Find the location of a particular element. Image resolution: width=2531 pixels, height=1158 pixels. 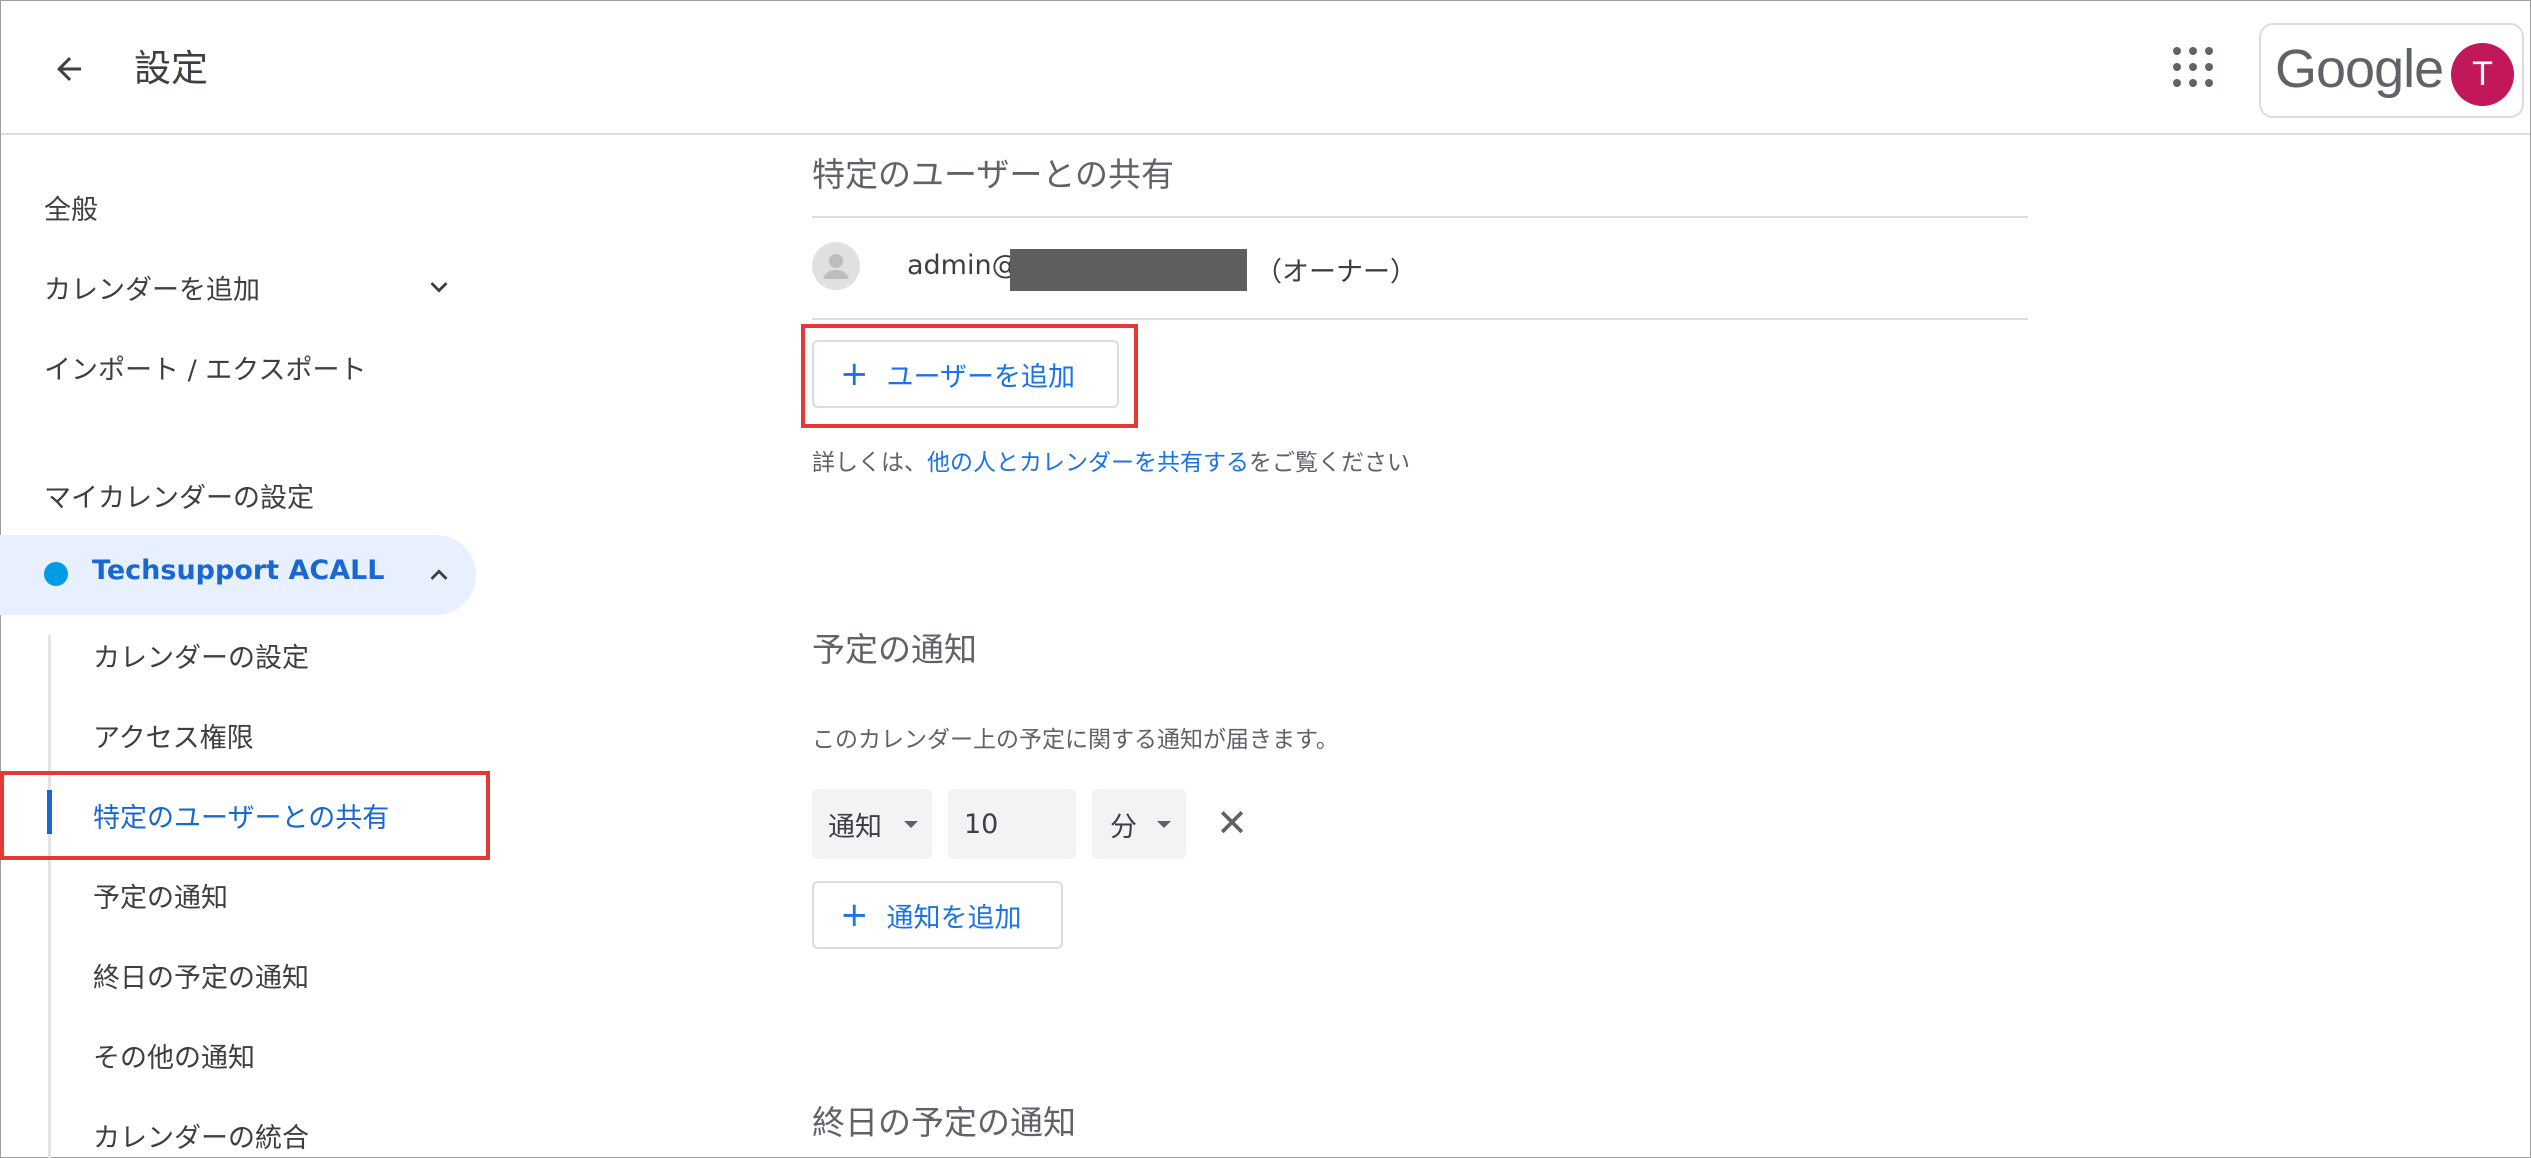

help-prefix: 詳しくは、 is located at coordinates (869, 463).